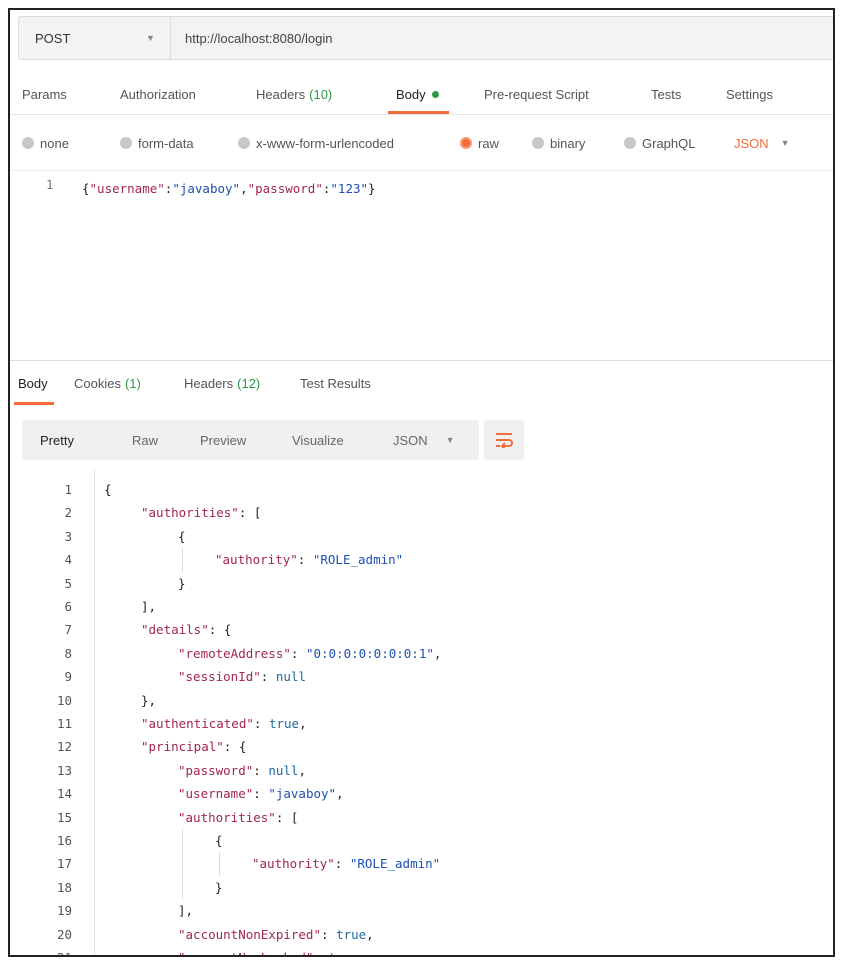  I want to click on modified-dot-icon, so click(435, 94).